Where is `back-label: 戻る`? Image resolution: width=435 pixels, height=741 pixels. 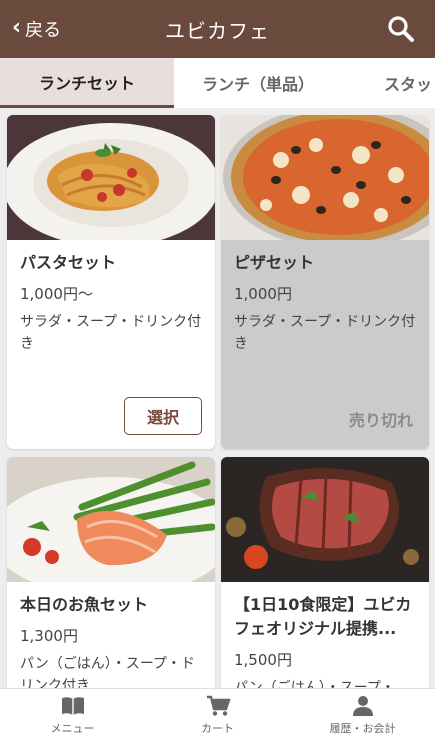
back-label: 戻る is located at coordinates (43, 30).